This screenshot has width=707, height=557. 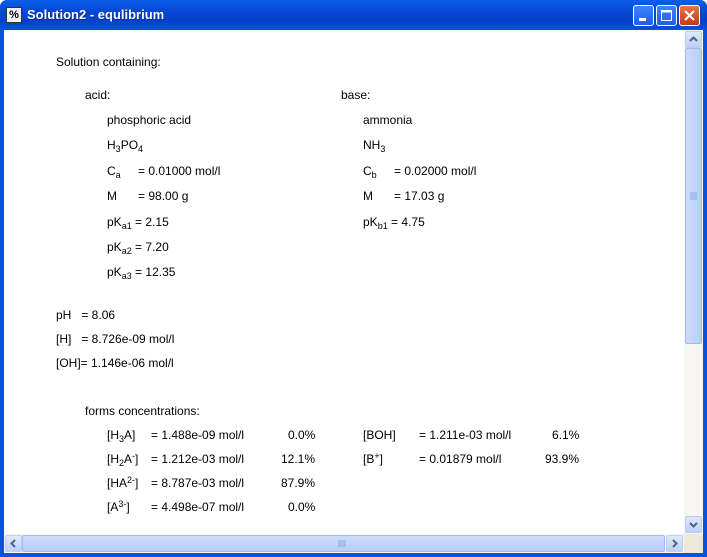 I want to click on form-a-percent: 0.0%, so click(x=302, y=507).